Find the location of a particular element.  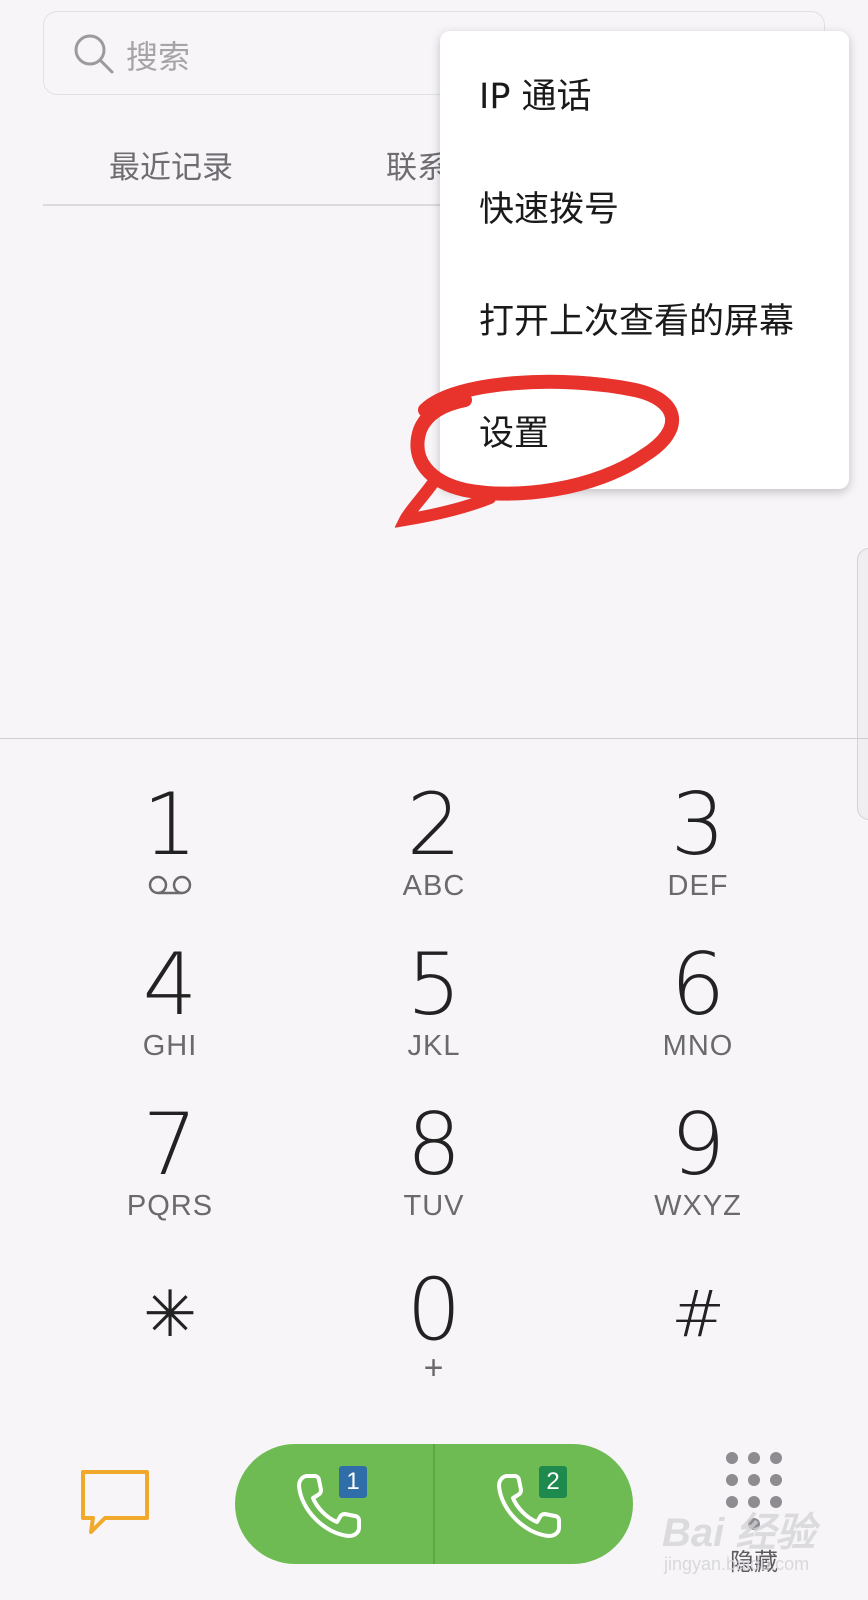

annotation-circle is located at coordinates (537, 451).